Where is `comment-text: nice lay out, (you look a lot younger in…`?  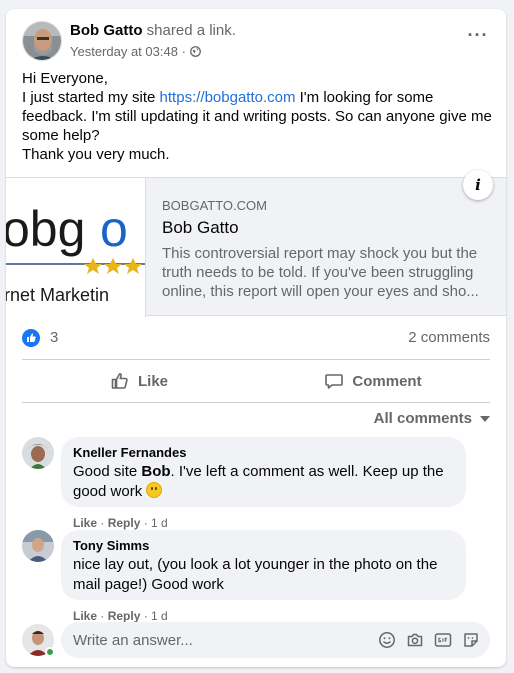 comment-text: nice lay out, (you look a lot younger in… is located at coordinates (255, 574).